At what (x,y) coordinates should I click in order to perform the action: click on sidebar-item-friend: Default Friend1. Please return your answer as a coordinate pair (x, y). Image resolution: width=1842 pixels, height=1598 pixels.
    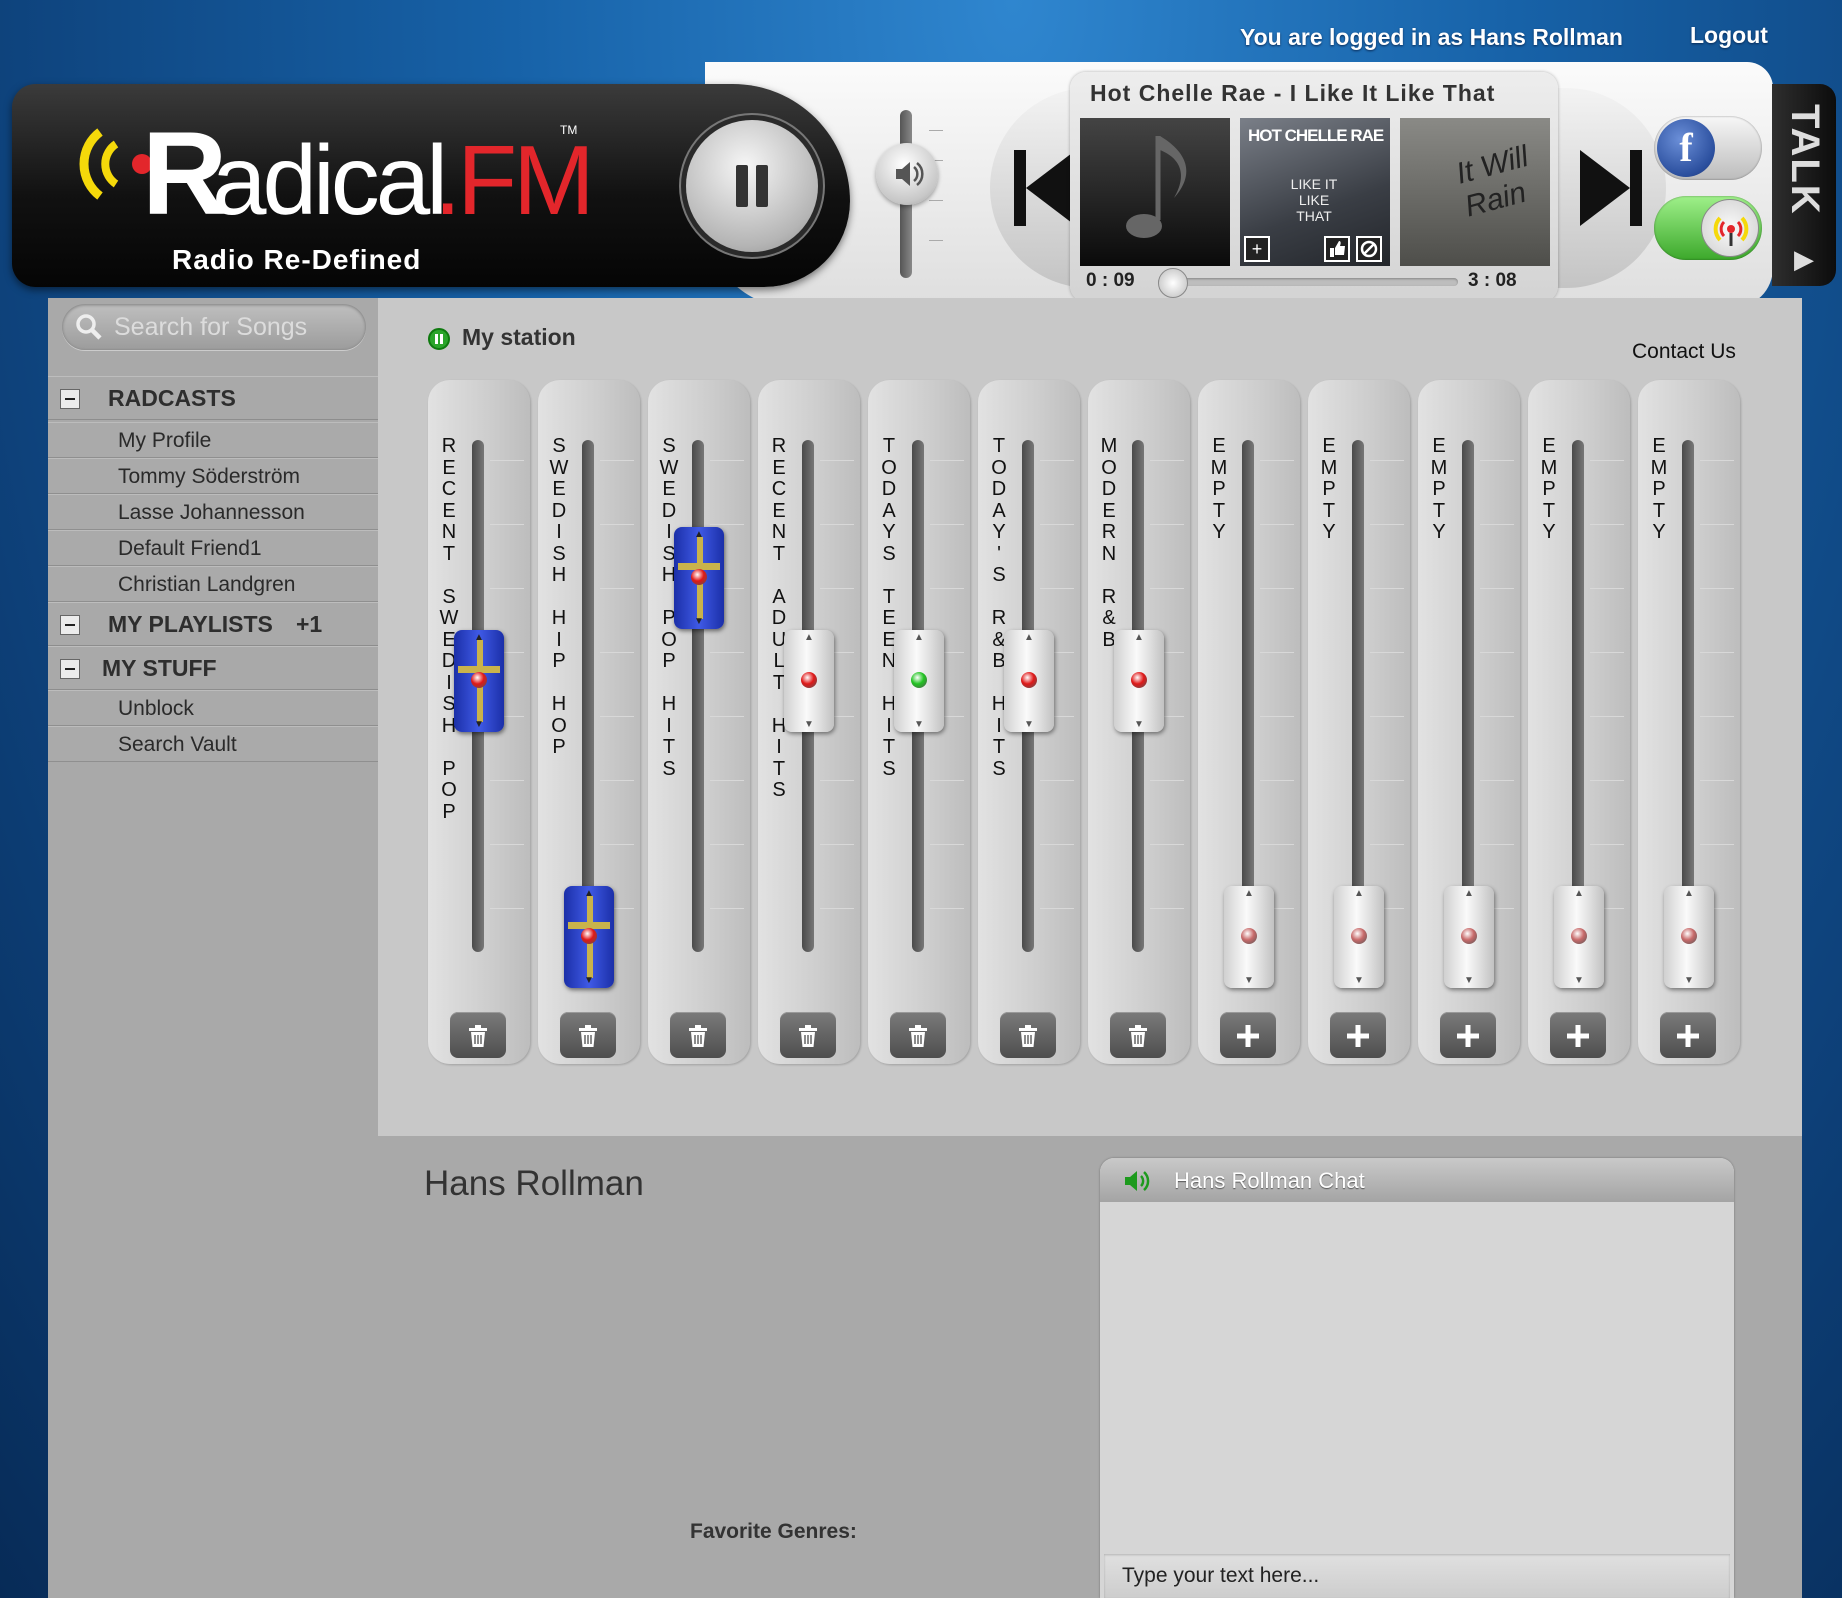
    Looking at the image, I should click on (213, 548).